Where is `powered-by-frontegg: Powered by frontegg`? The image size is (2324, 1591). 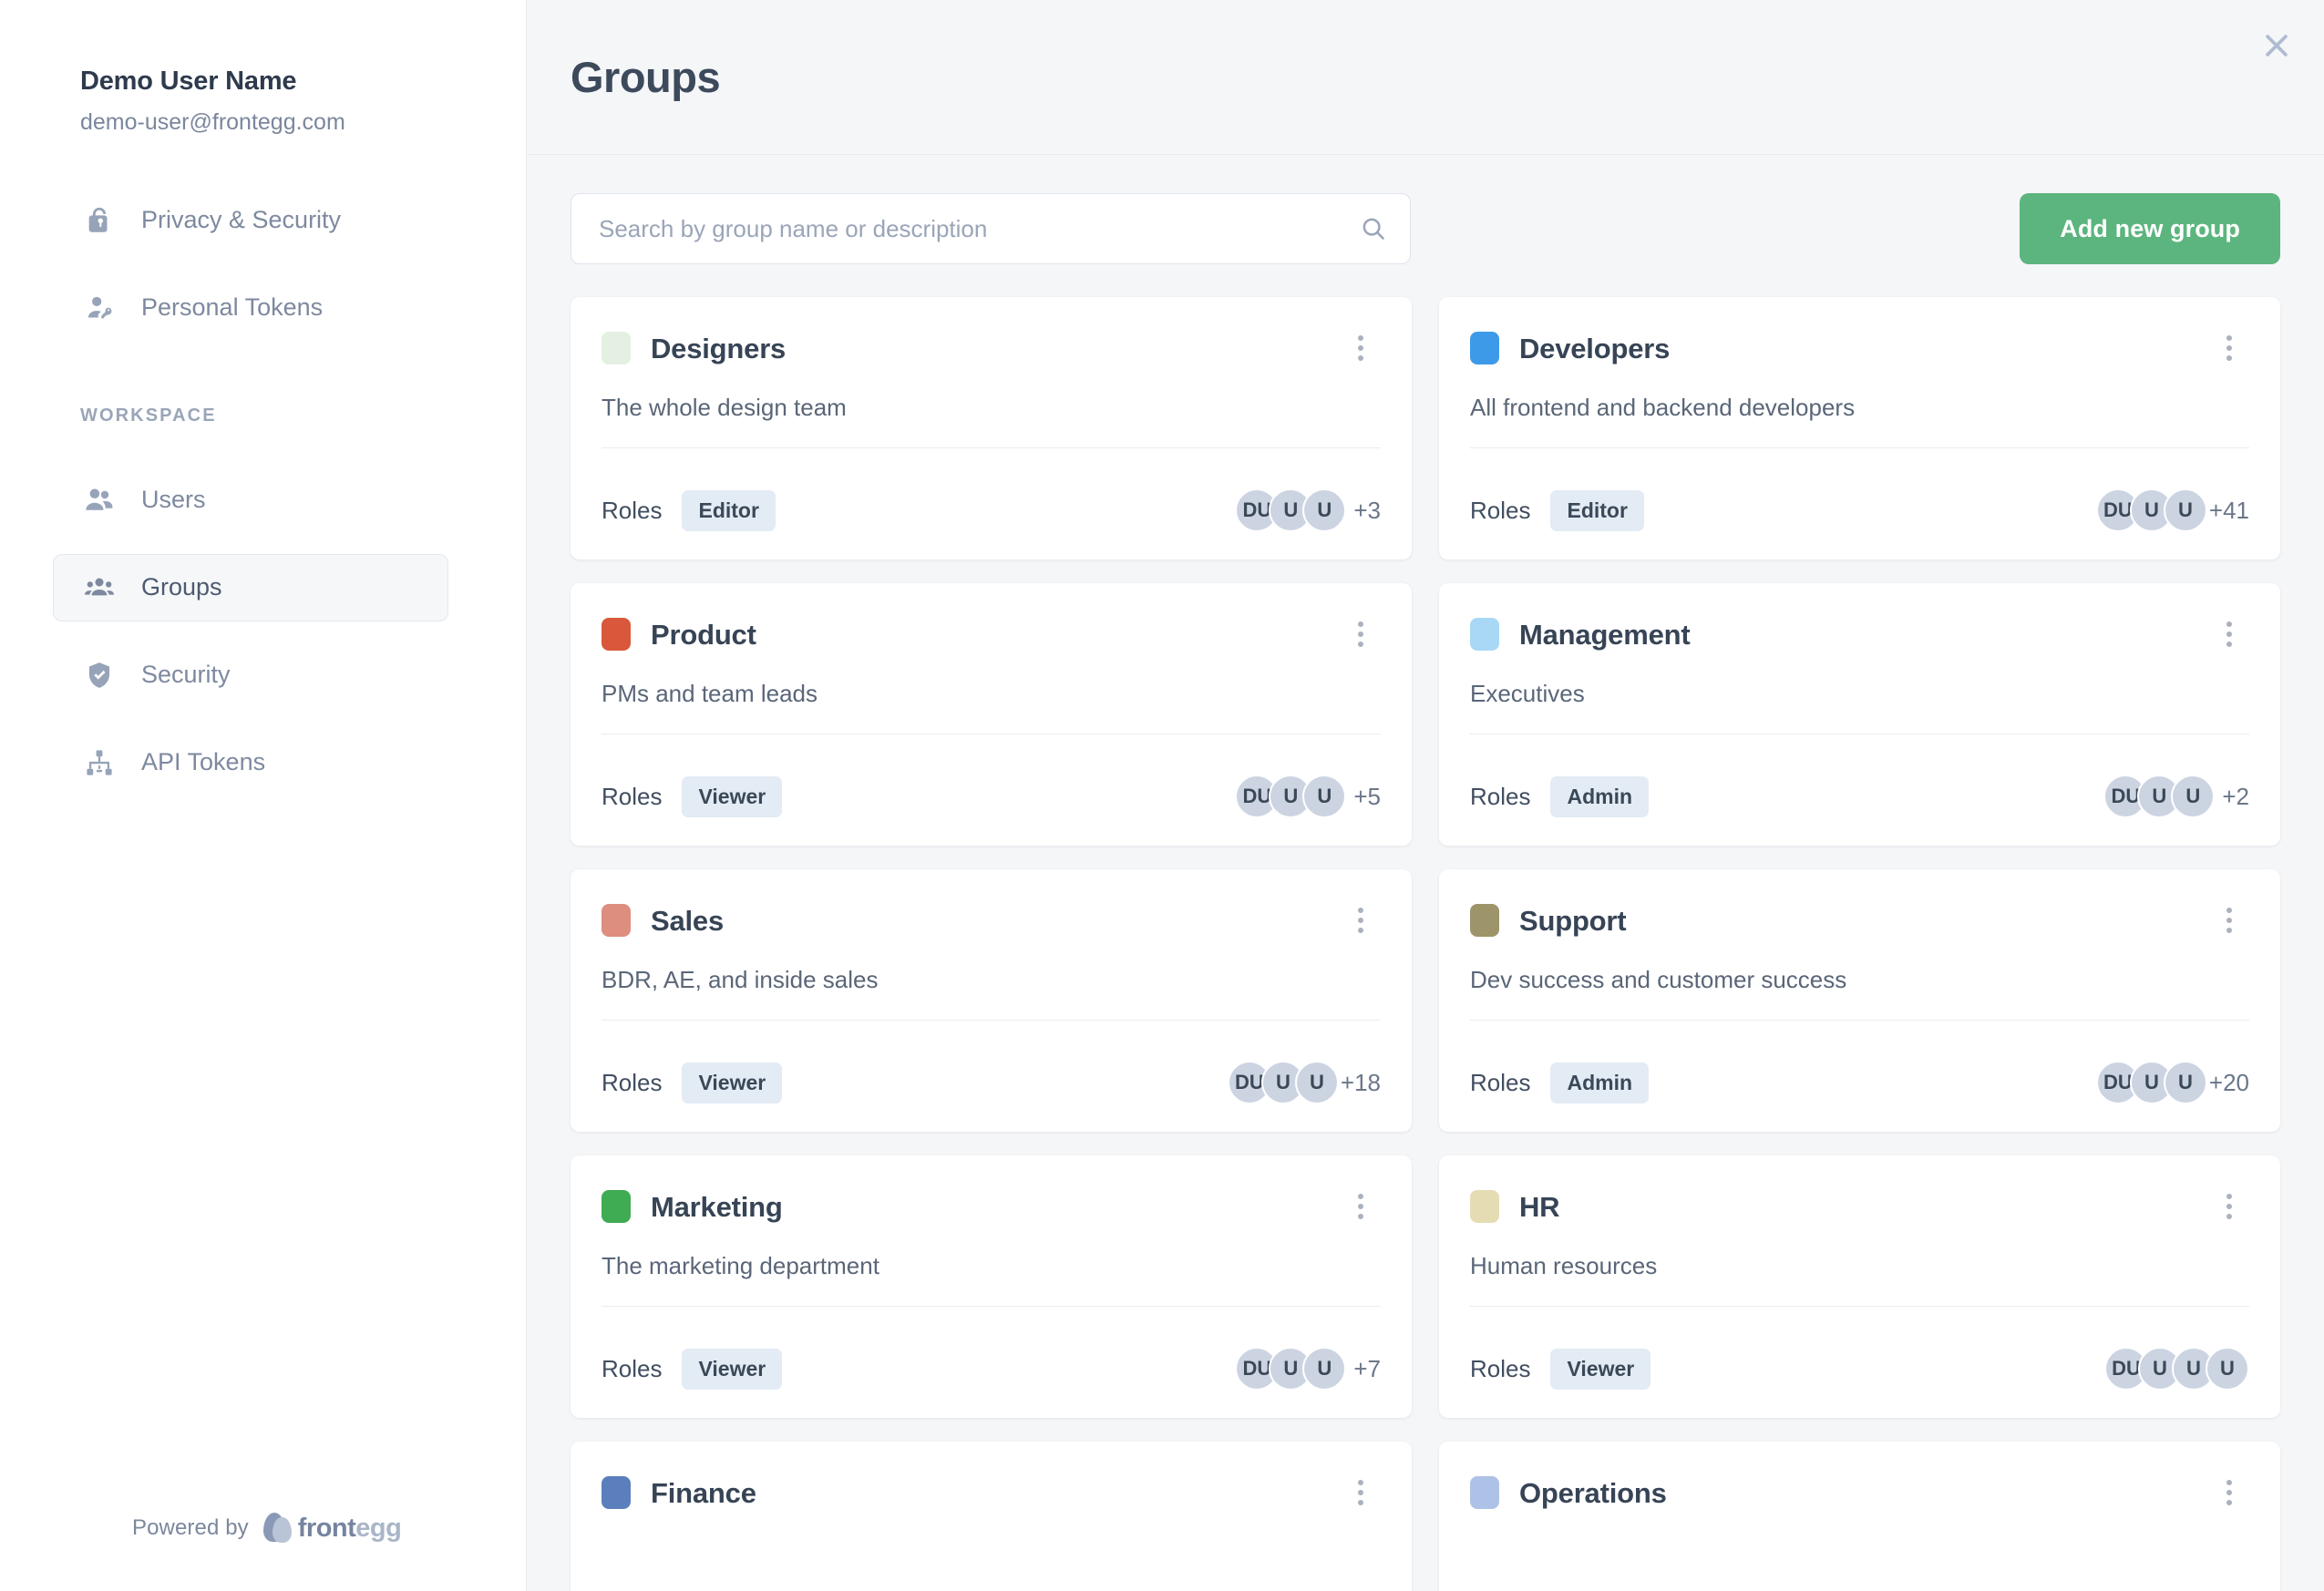 powered-by-frontegg: Powered by frontegg is located at coordinates (267, 1528).